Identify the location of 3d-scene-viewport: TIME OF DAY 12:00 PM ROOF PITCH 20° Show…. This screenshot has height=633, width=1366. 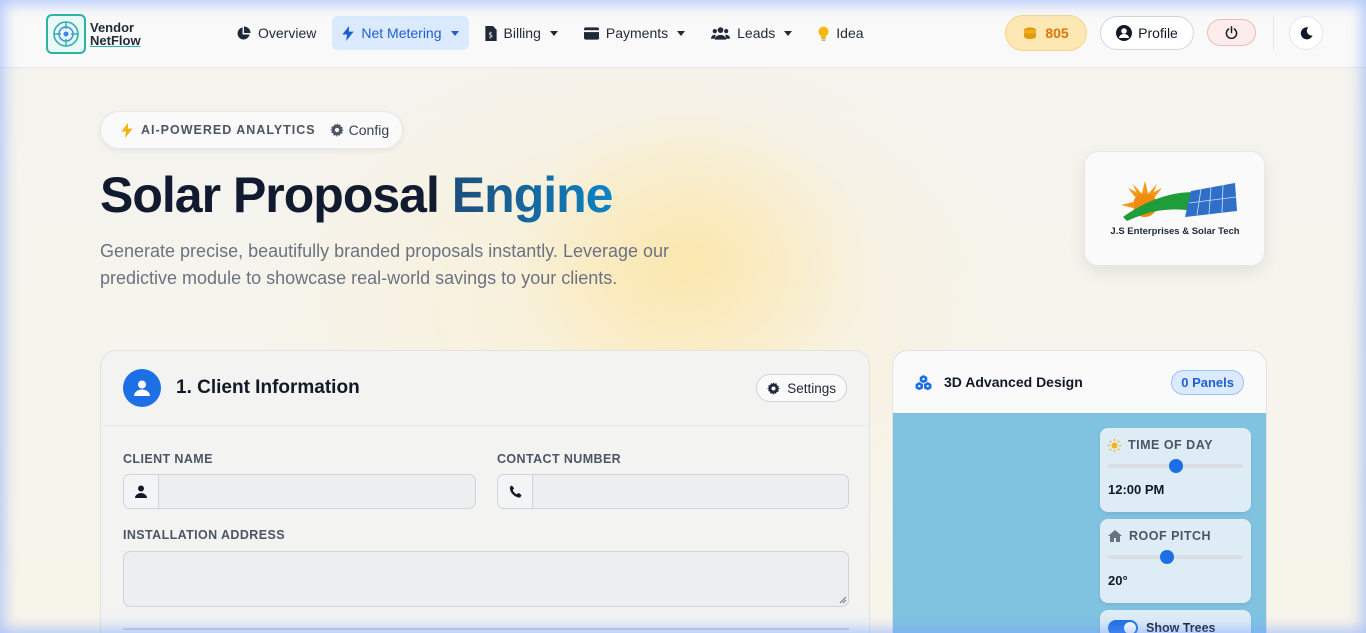
(1079, 523).